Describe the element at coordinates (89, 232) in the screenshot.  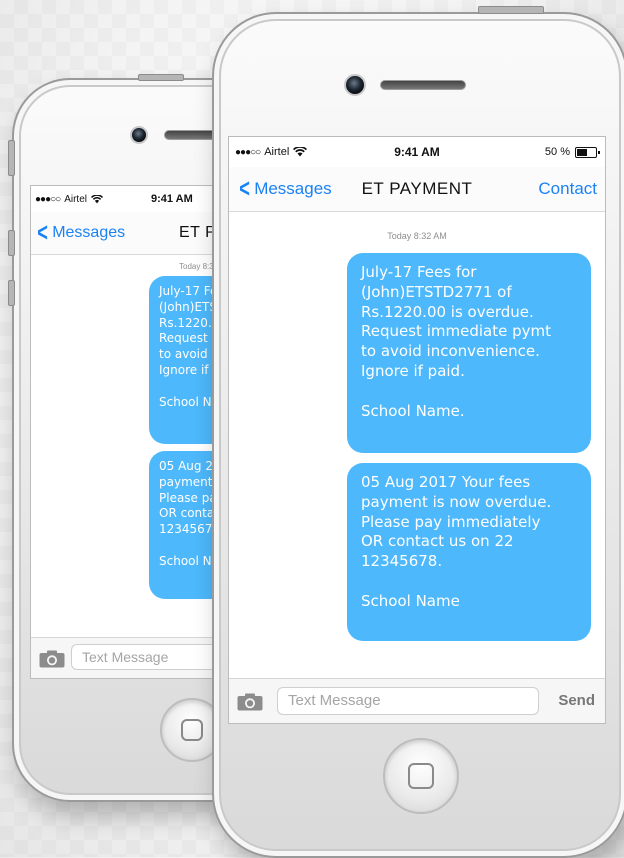
I see `back-button-label: Messages` at that location.